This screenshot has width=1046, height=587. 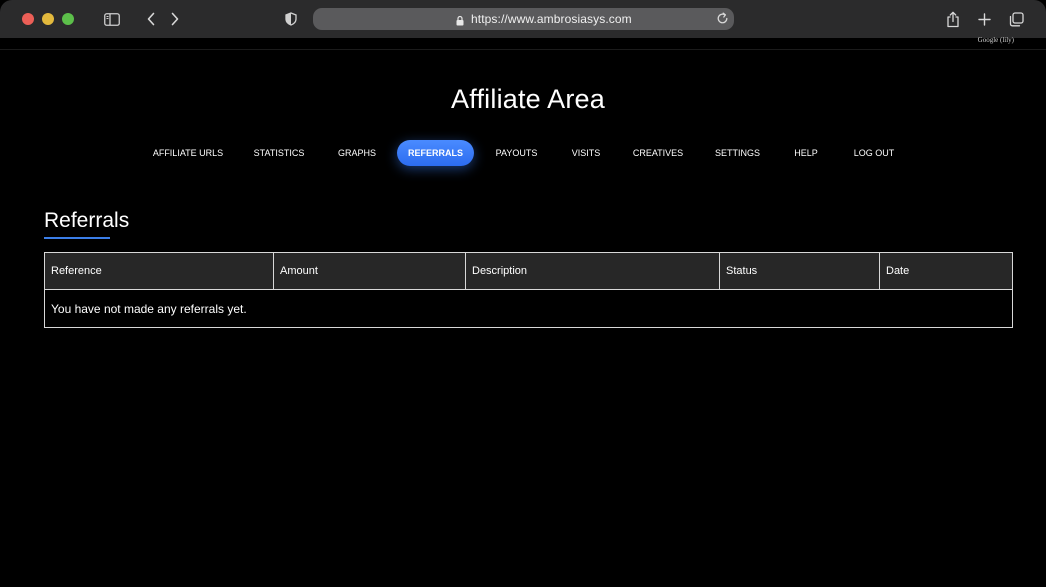 What do you see at coordinates (722, 21) in the screenshot?
I see `reload-icon` at bounding box center [722, 21].